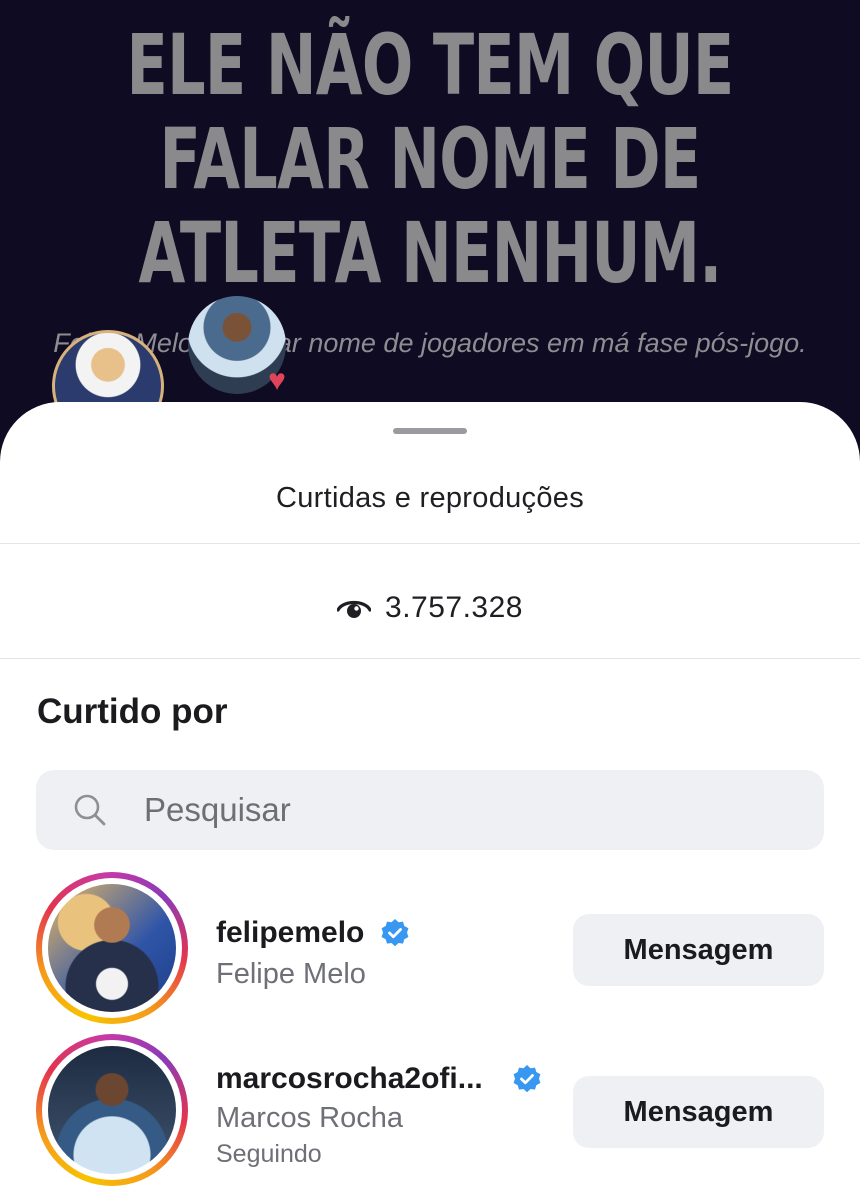 The width and height of the screenshot is (860, 1200). Describe the element at coordinates (354, 609) in the screenshot. I see `eye-icon` at that location.